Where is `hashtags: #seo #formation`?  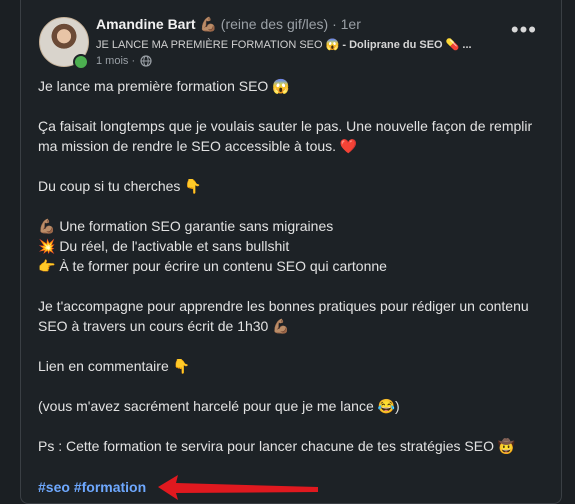
hashtags: #seo #formation is located at coordinates (92, 487).